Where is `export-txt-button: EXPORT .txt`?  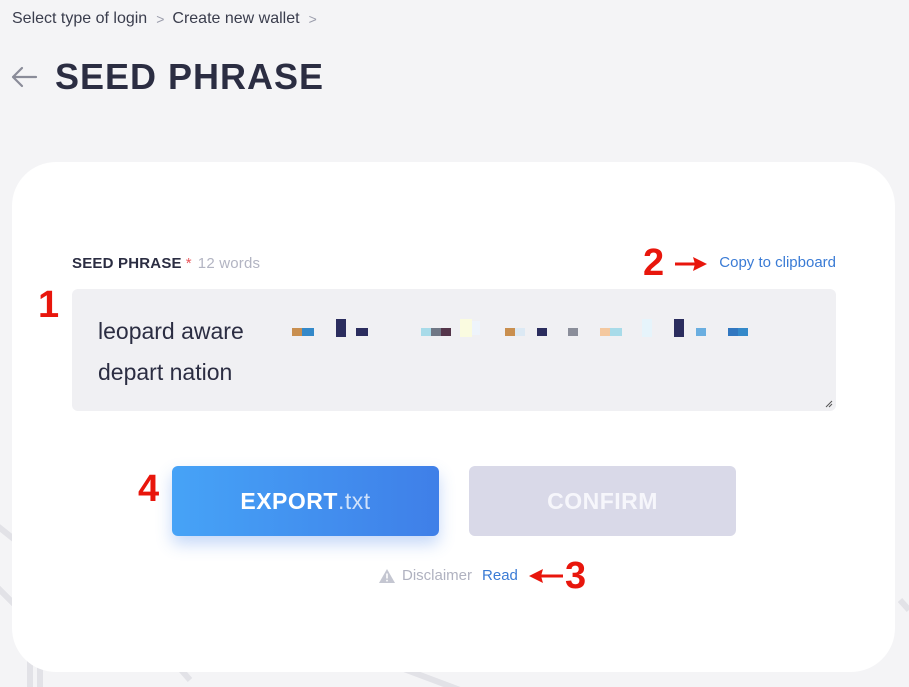
export-txt-button: EXPORT .txt is located at coordinates (305, 501).